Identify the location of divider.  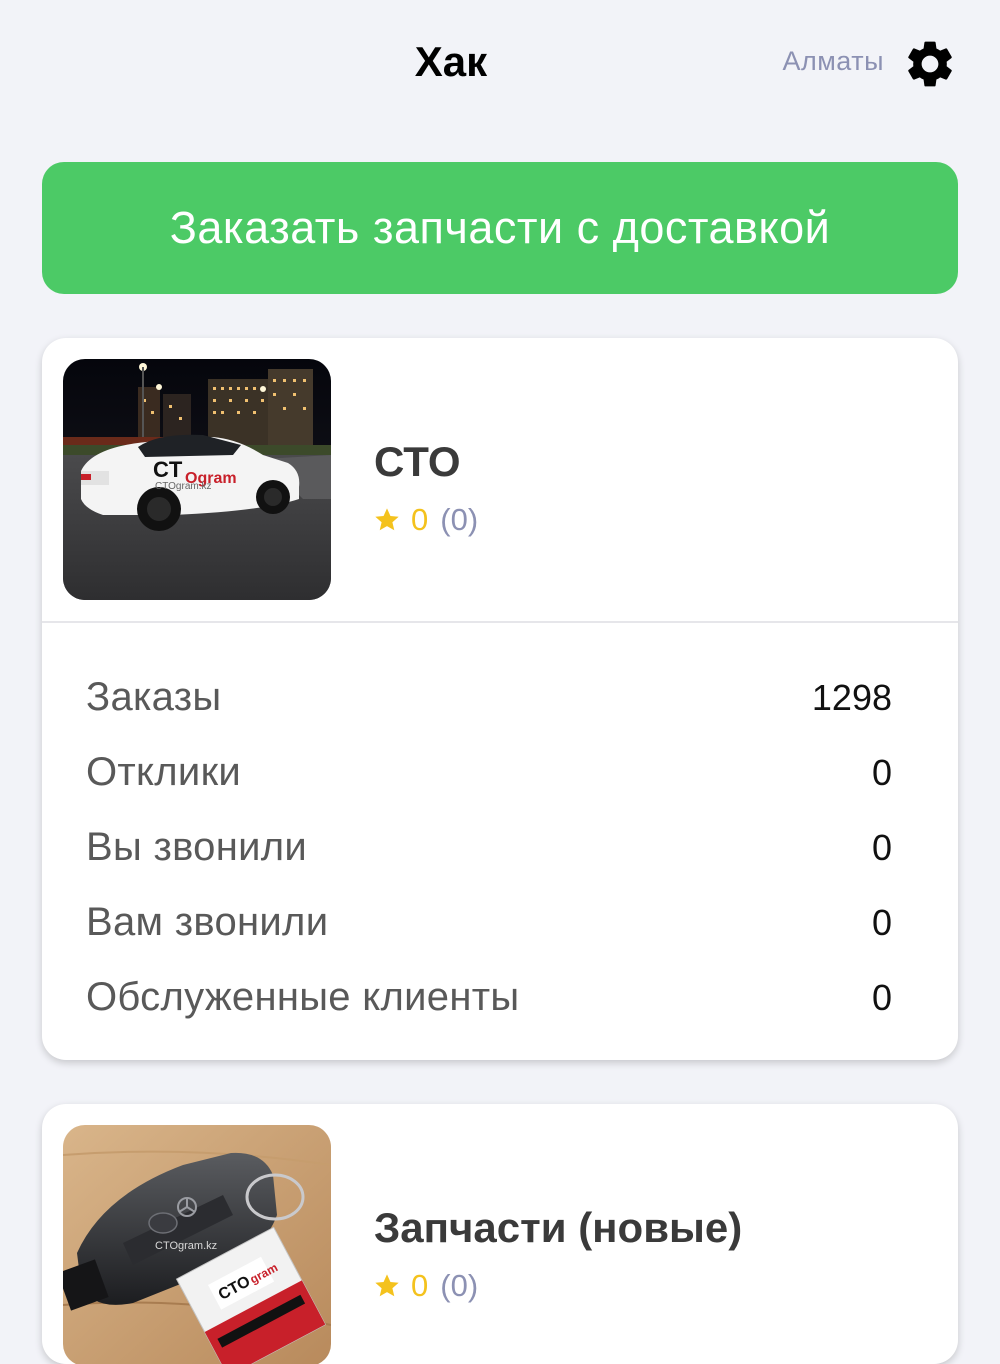
(500, 622).